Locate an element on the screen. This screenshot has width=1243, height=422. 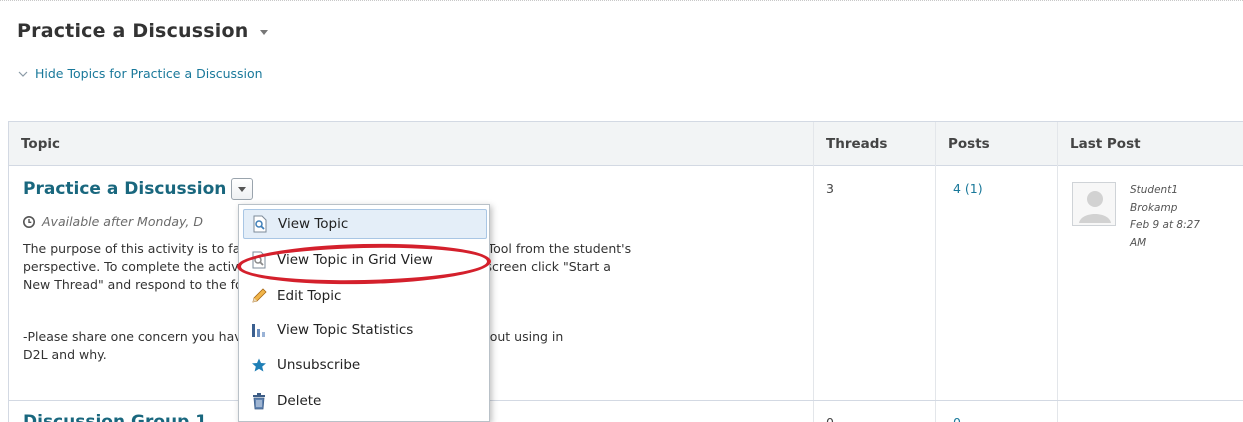
menu-item-label: View Topic Statistics is located at coordinates (345, 330).